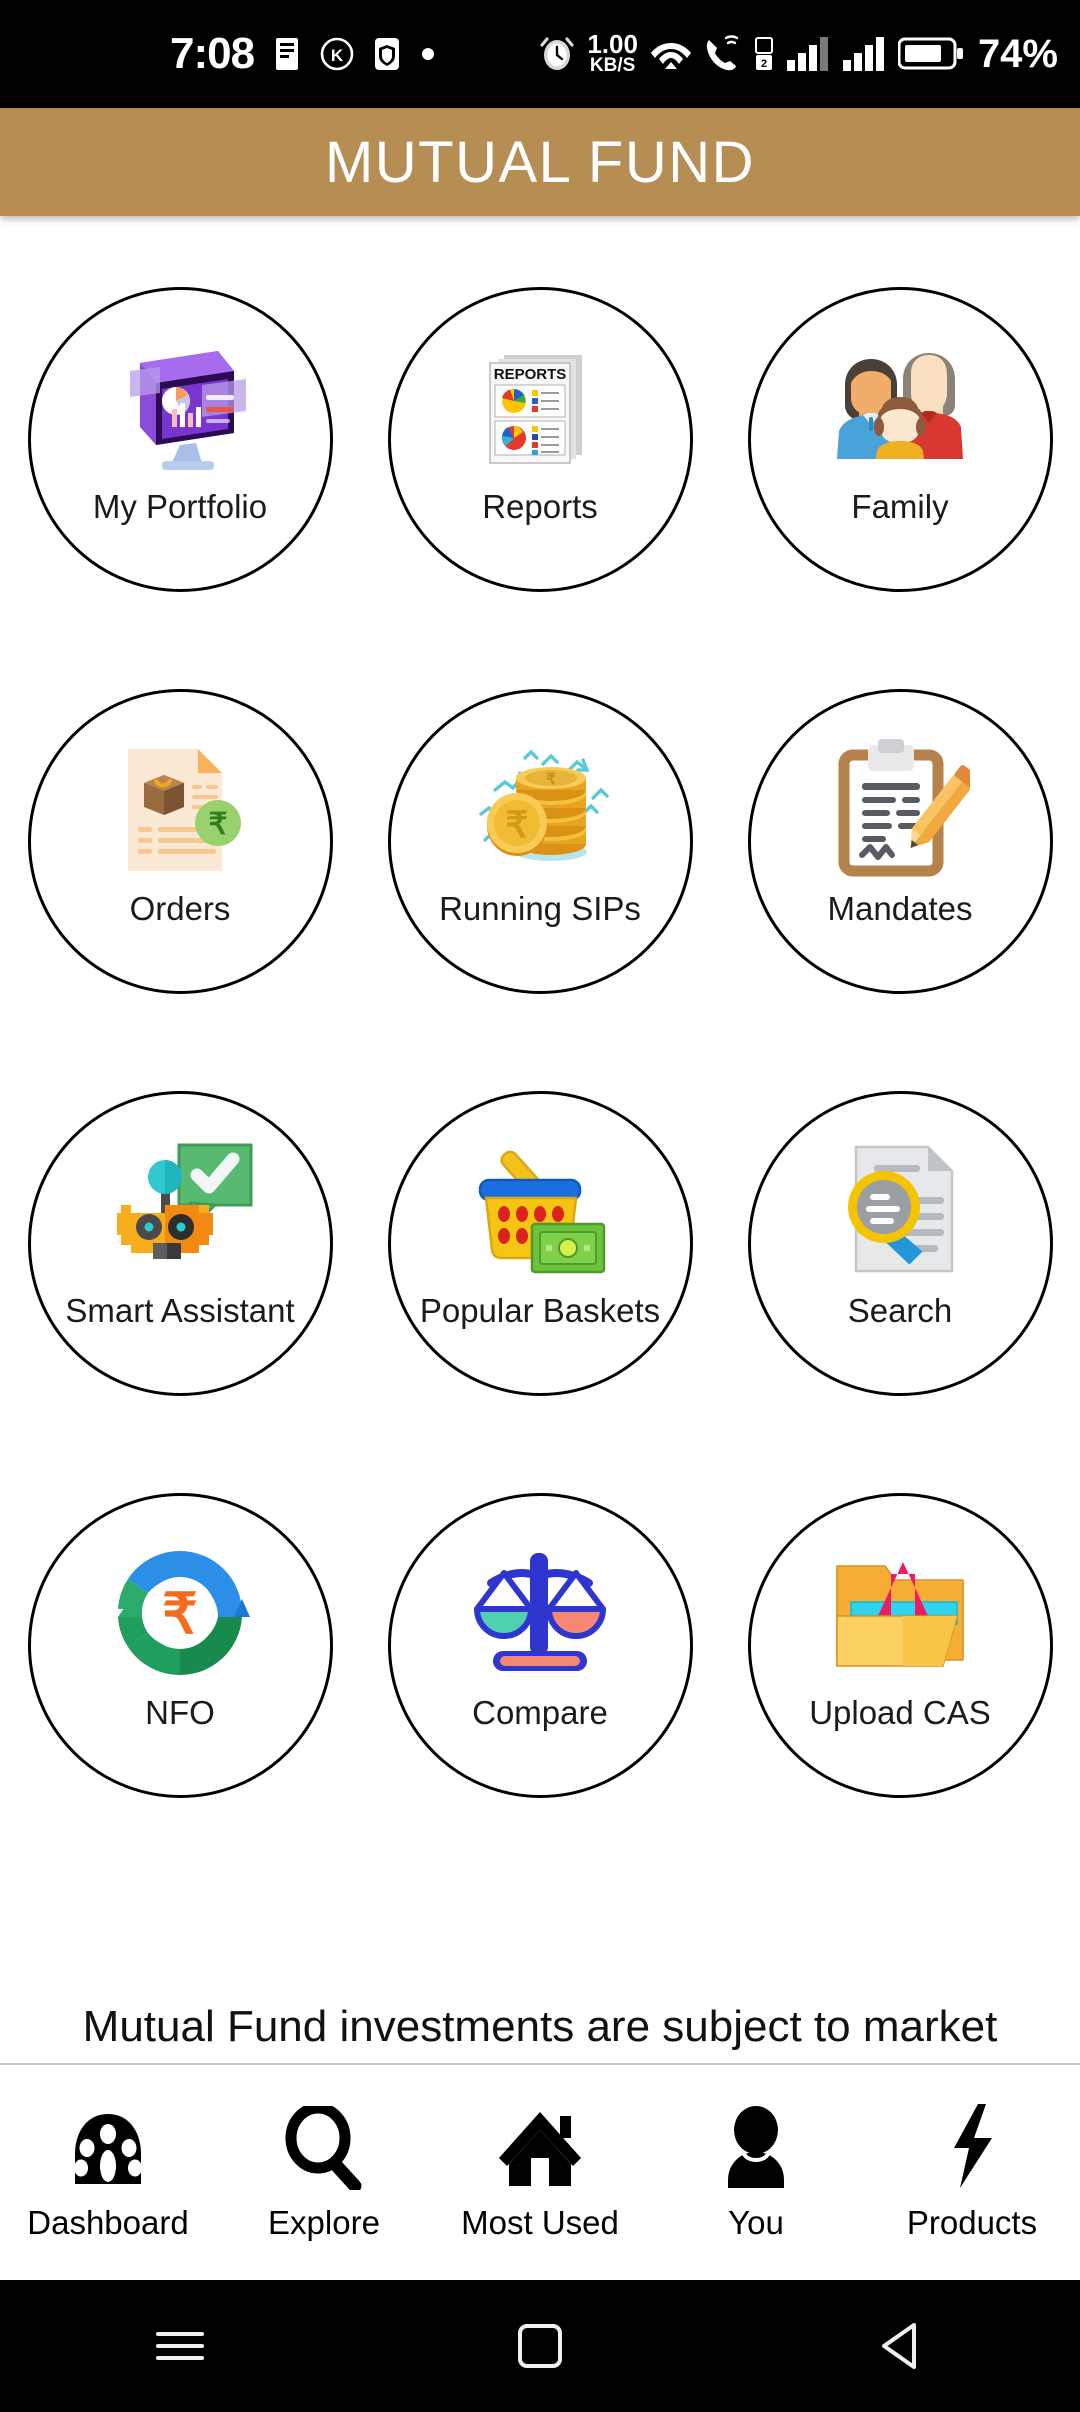 The image size is (1080, 2412). Describe the element at coordinates (1017, 53) in the screenshot. I see `battery-percent-label: 74%` at that location.